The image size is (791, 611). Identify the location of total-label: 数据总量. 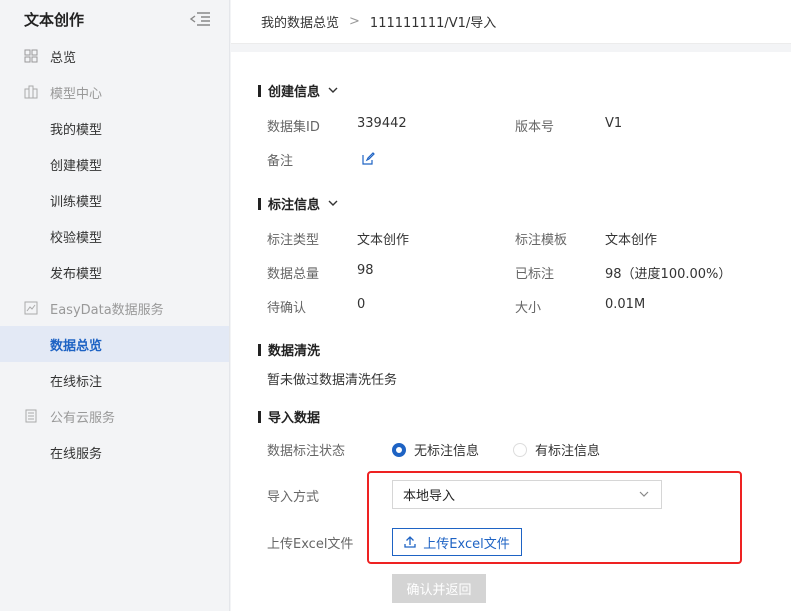
(293, 274).